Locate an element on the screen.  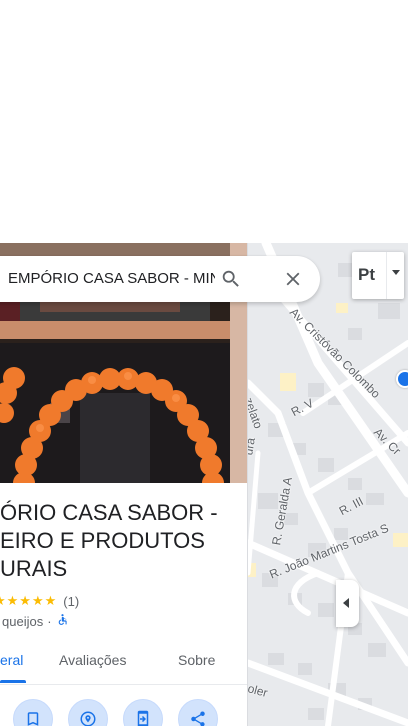
close-icon is located at coordinates (293, 279).